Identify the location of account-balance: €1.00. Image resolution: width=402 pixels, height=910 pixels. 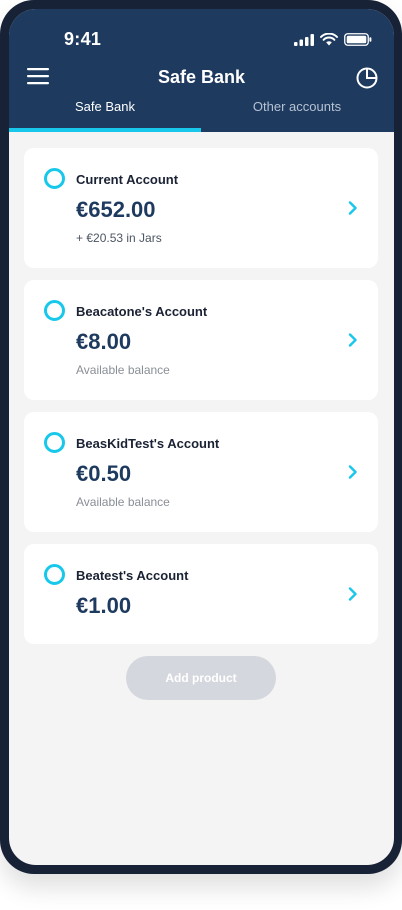
(104, 605).